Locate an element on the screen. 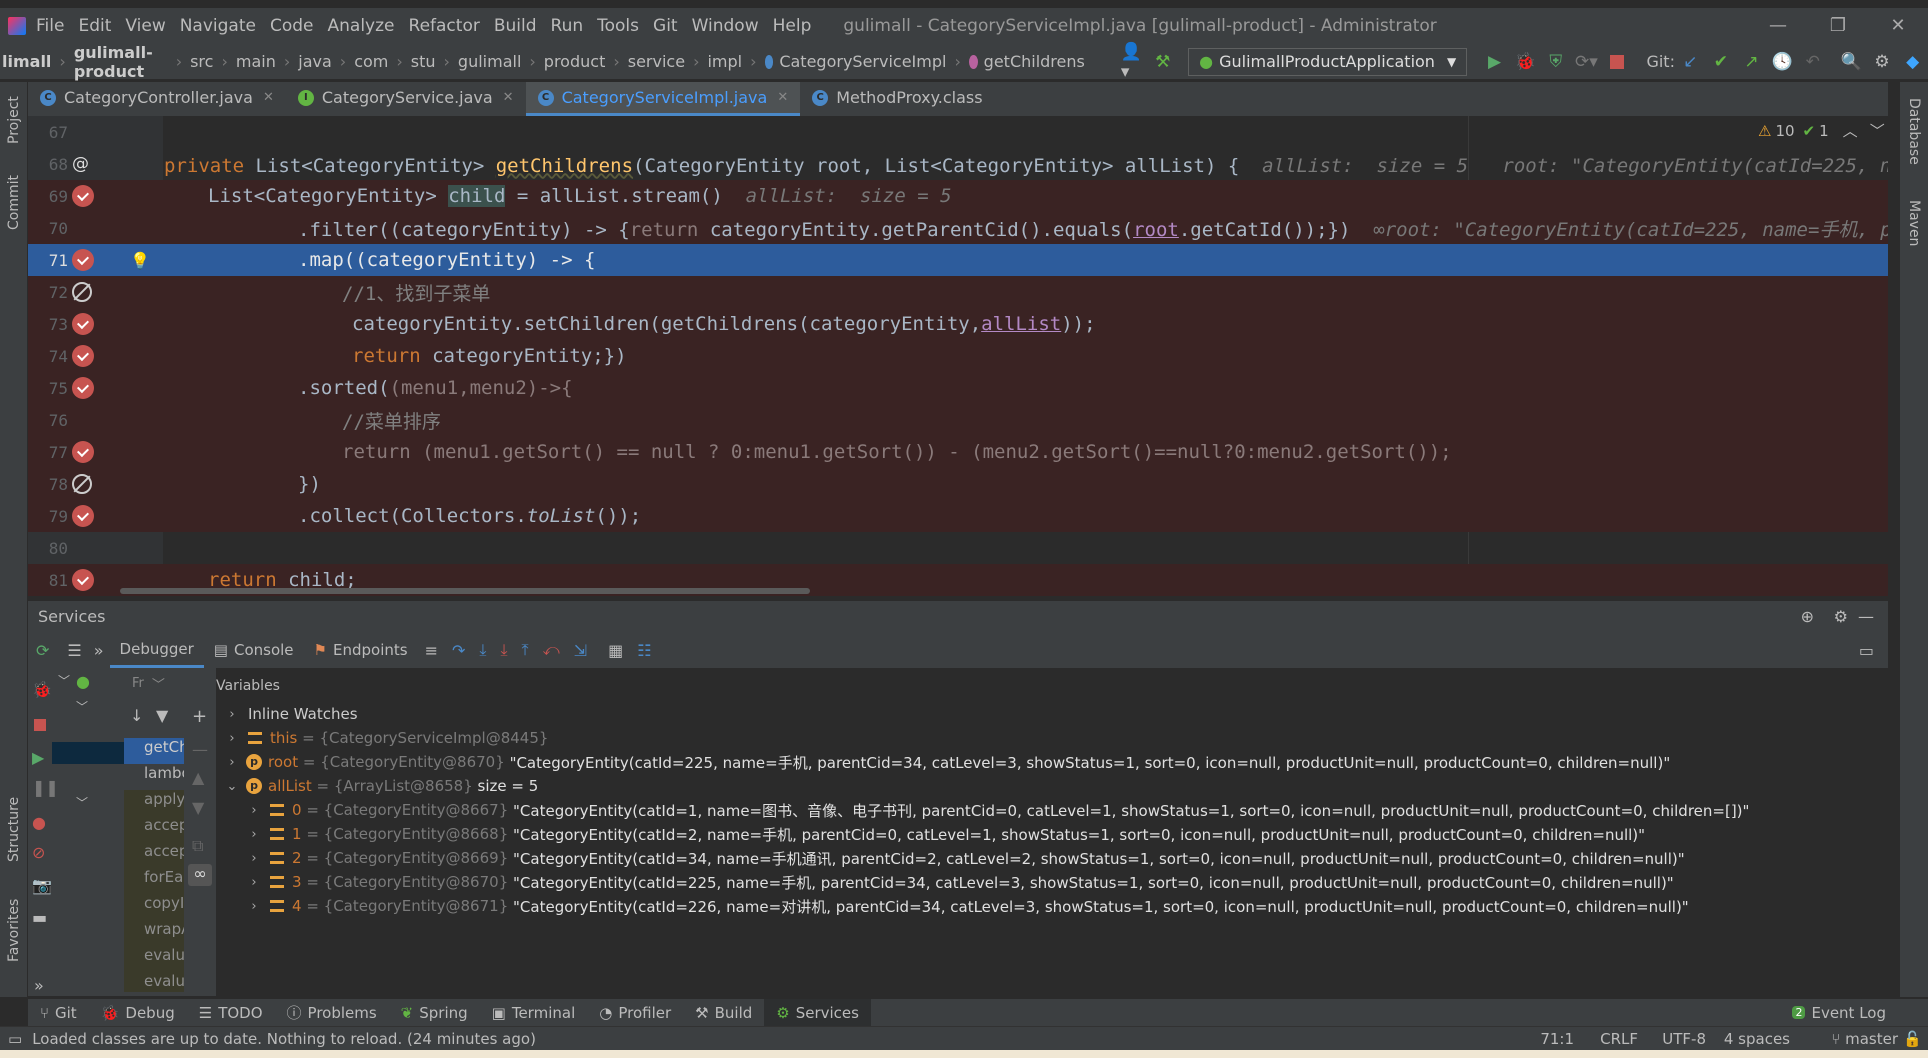 The width and height of the screenshot is (1928, 1058). maven-tool-button: Maven is located at coordinates (1914, 223).